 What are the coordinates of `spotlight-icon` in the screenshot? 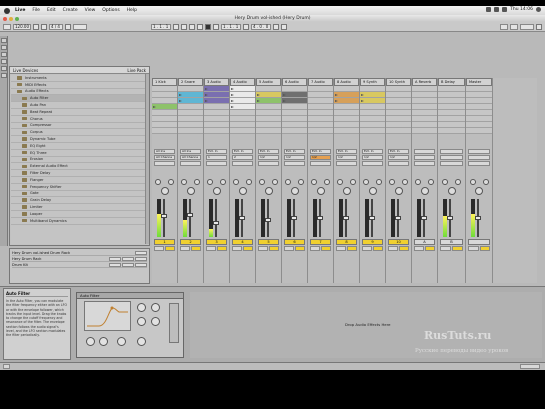 It's located at (538, 9).